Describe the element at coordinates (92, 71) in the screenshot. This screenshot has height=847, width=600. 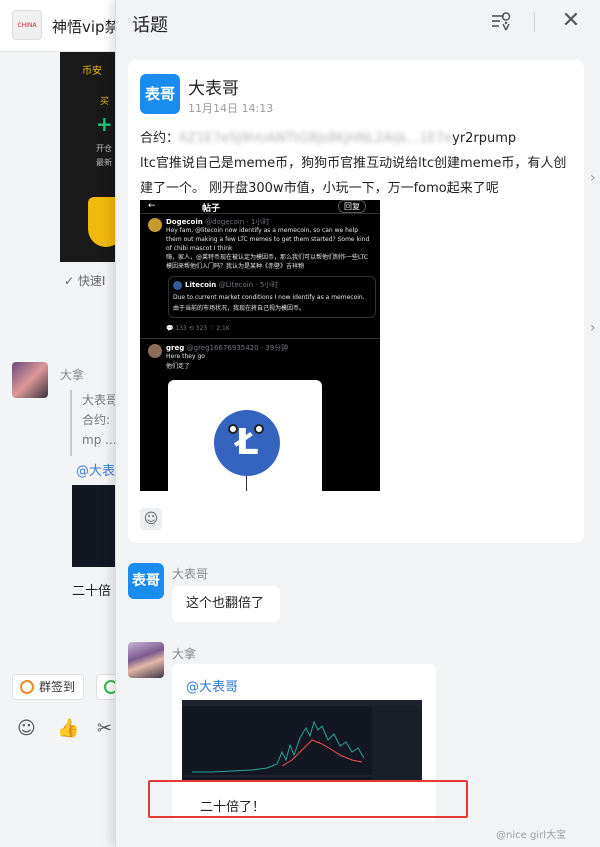
I see `promo-tag: 币安` at that location.